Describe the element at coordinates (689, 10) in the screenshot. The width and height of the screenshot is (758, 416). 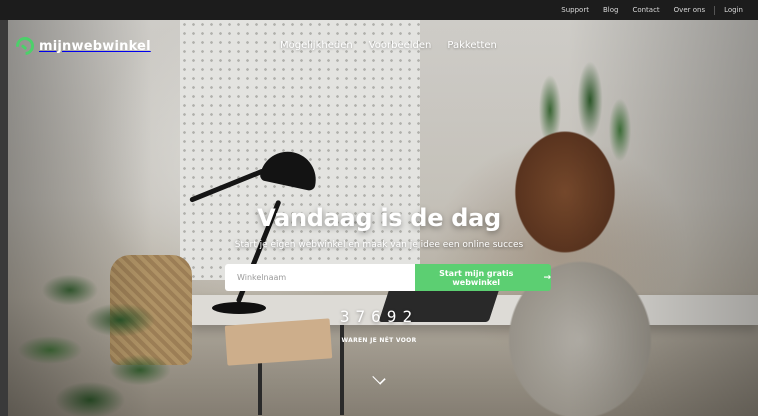
I see `topbar-link-over-ons: Over ons` at that location.